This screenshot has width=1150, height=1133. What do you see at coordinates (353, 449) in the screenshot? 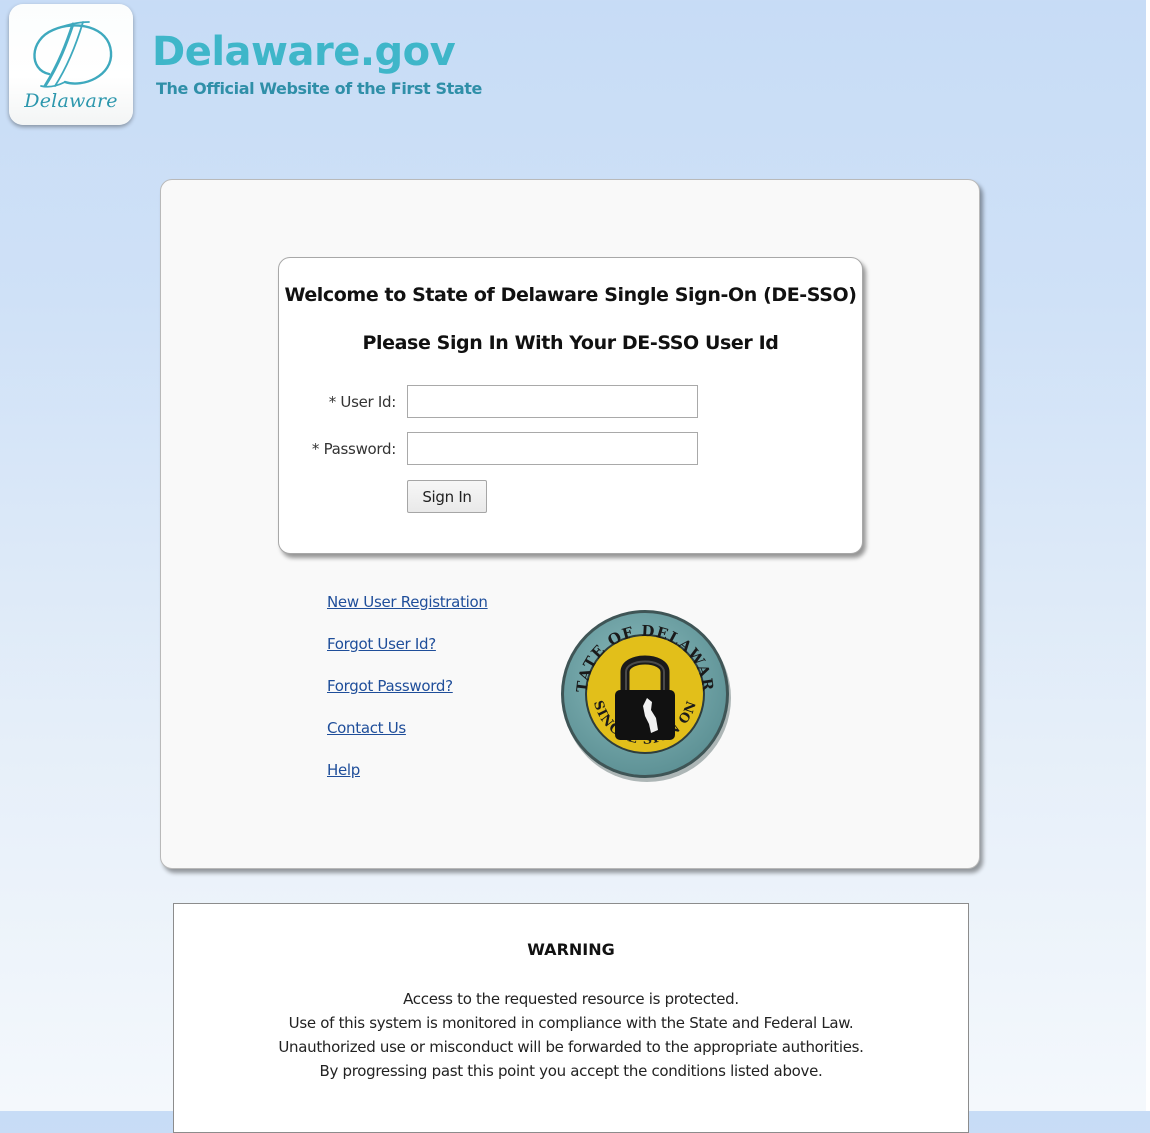
I see `password-label: * Password:` at bounding box center [353, 449].